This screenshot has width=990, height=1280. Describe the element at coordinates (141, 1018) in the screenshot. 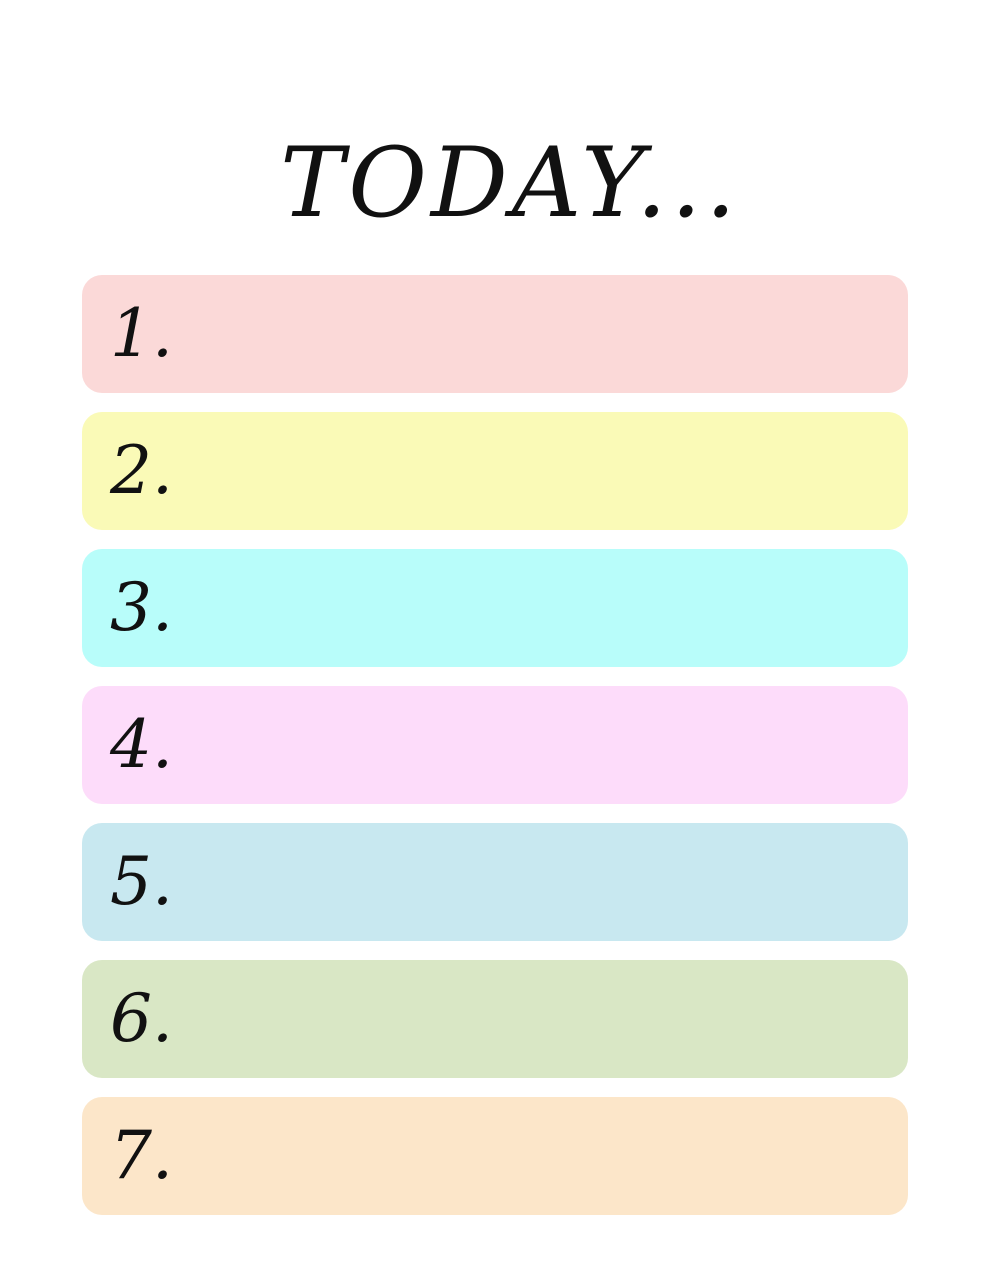

I see `item-number: 6.` at that location.